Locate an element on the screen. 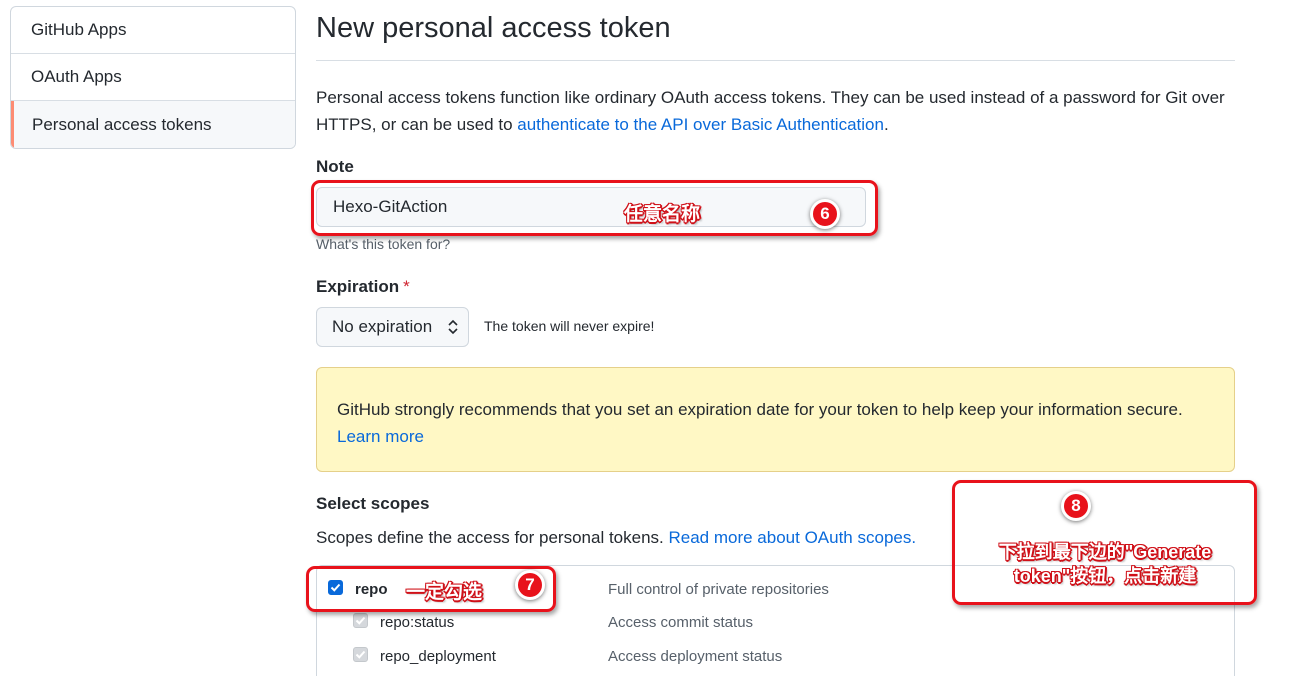 This screenshot has height=676, width=1302. scope-desc-repo-deployment: Access deployment status is located at coordinates (695, 656).